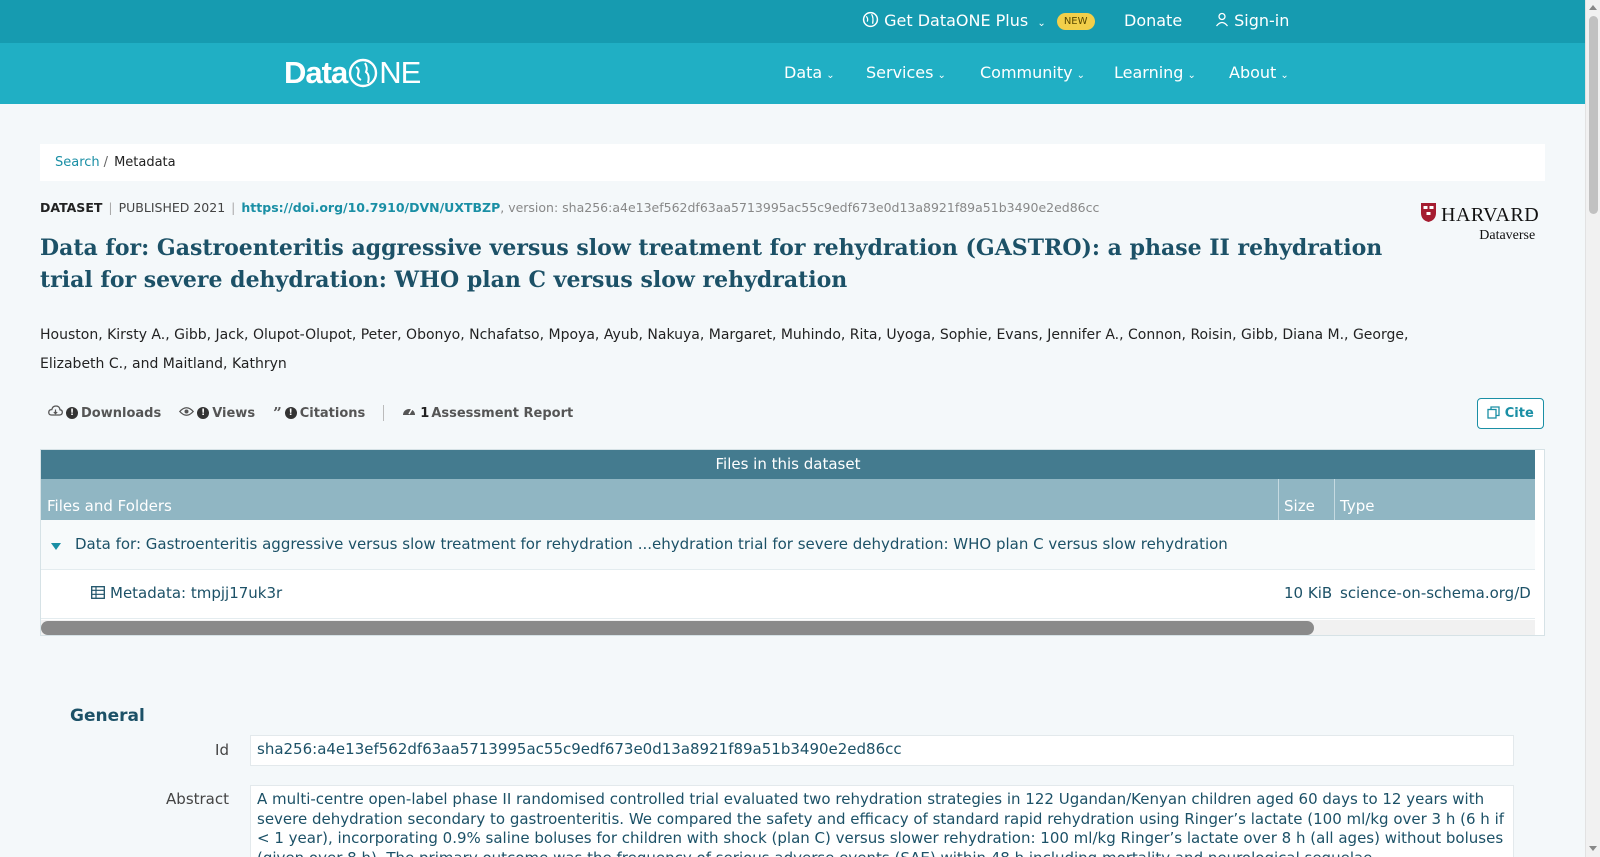 This screenshot has height=857, width=1600. I want to click on nav-item-learning: Learning ⌄, so click(1155, 72).